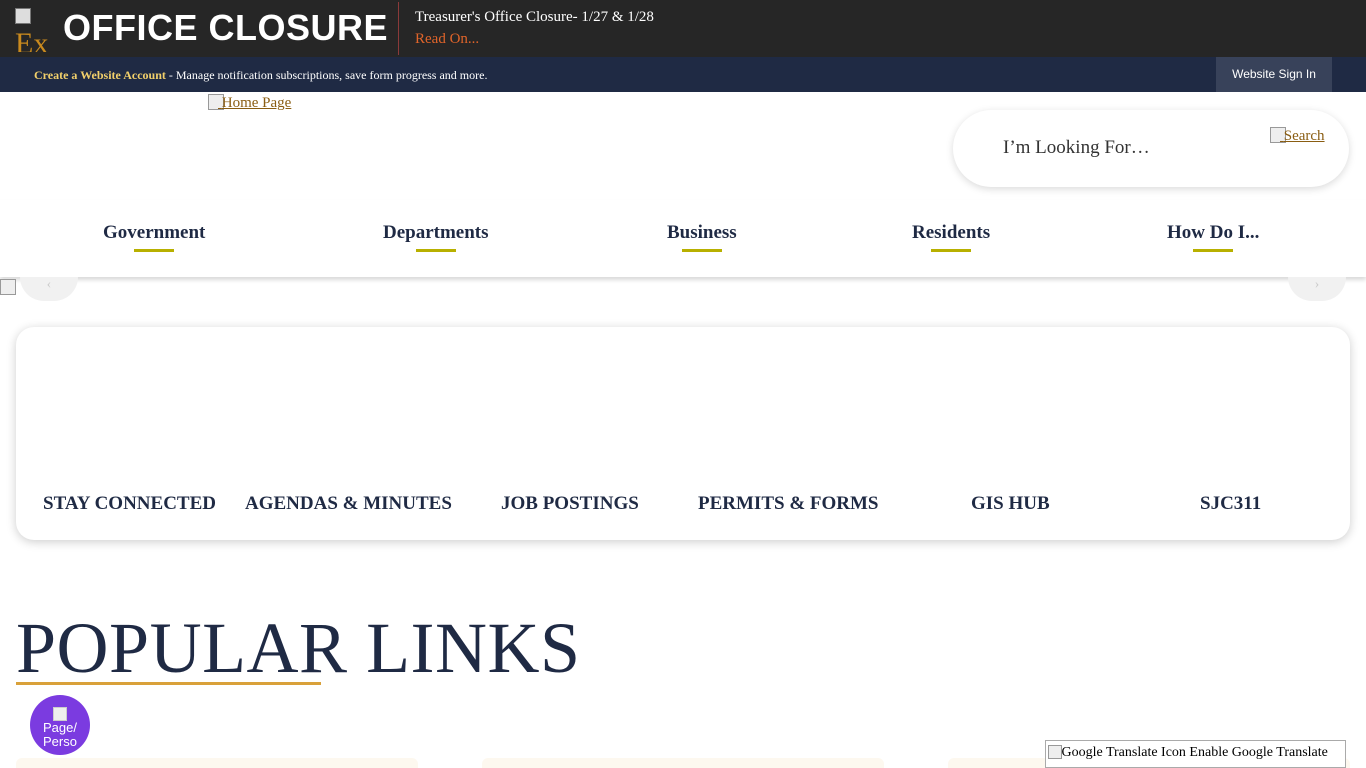 This screenshot has height=768, width=1366. I want to click on nav-item-government: Government, so click(154, 237).